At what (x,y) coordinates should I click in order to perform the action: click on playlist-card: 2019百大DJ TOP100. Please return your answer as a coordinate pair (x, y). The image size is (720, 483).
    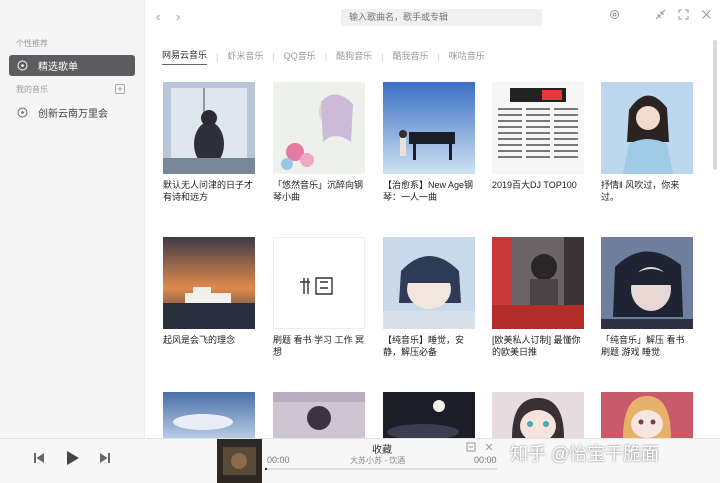
    Looking at the image, I should click on (538, 142).